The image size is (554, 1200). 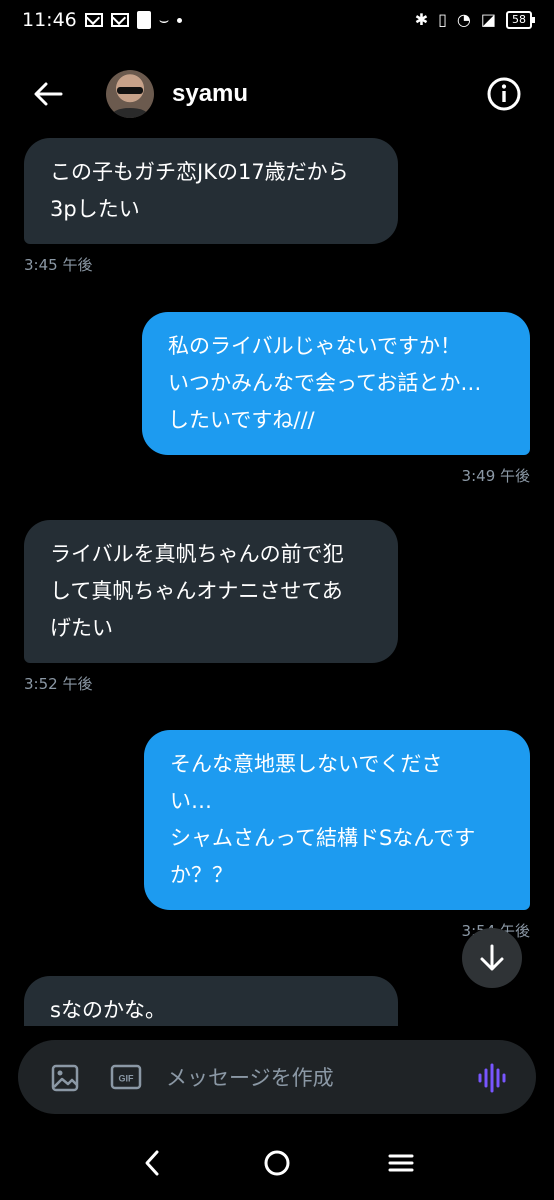 I want to click on gif-icon: GIF, so click(x=126, y=1077).